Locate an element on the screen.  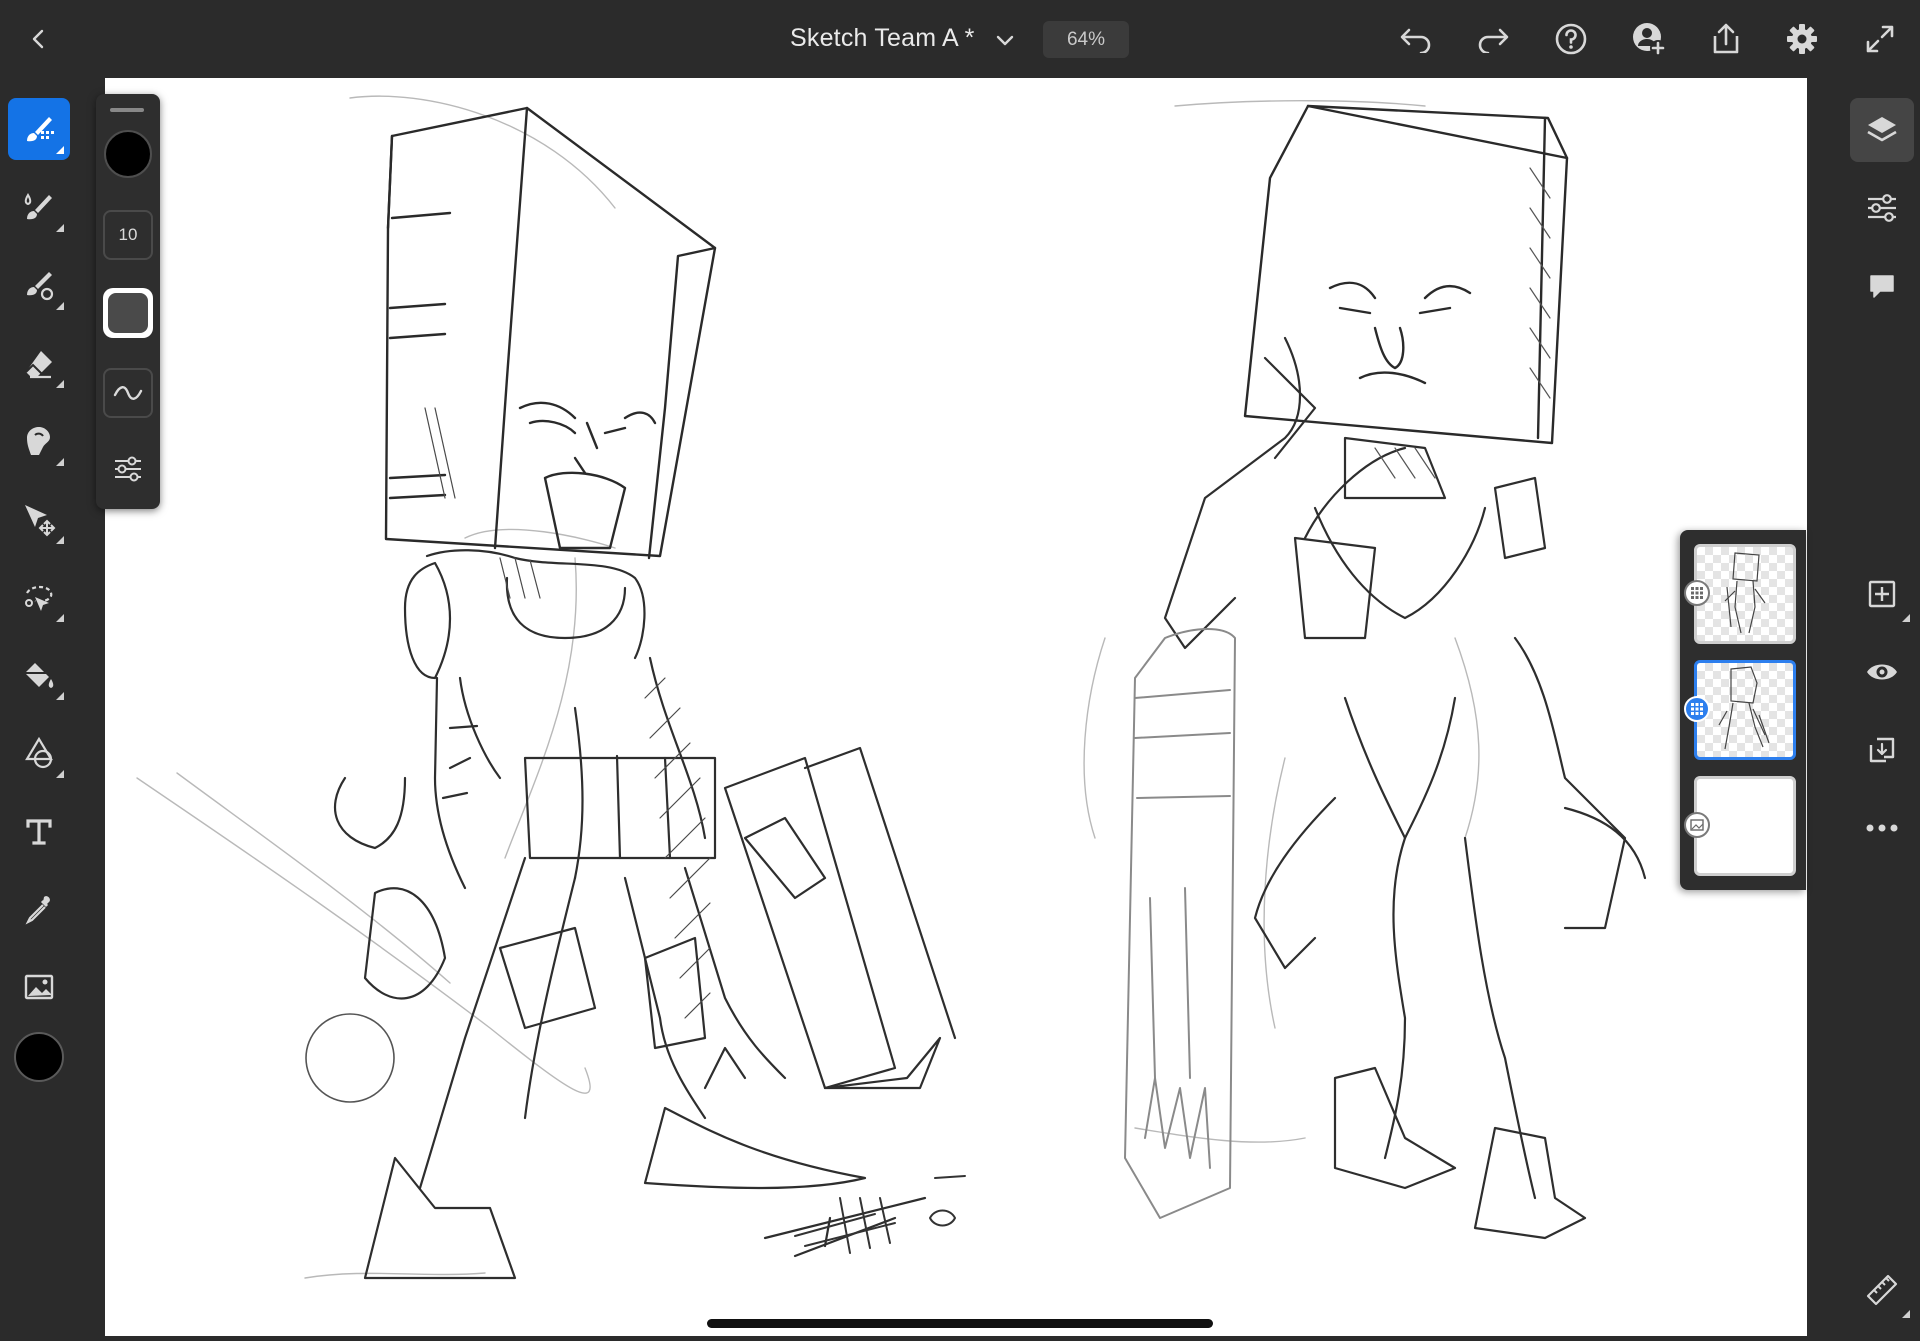
home-indicator is located at coordinates (960, 1323).